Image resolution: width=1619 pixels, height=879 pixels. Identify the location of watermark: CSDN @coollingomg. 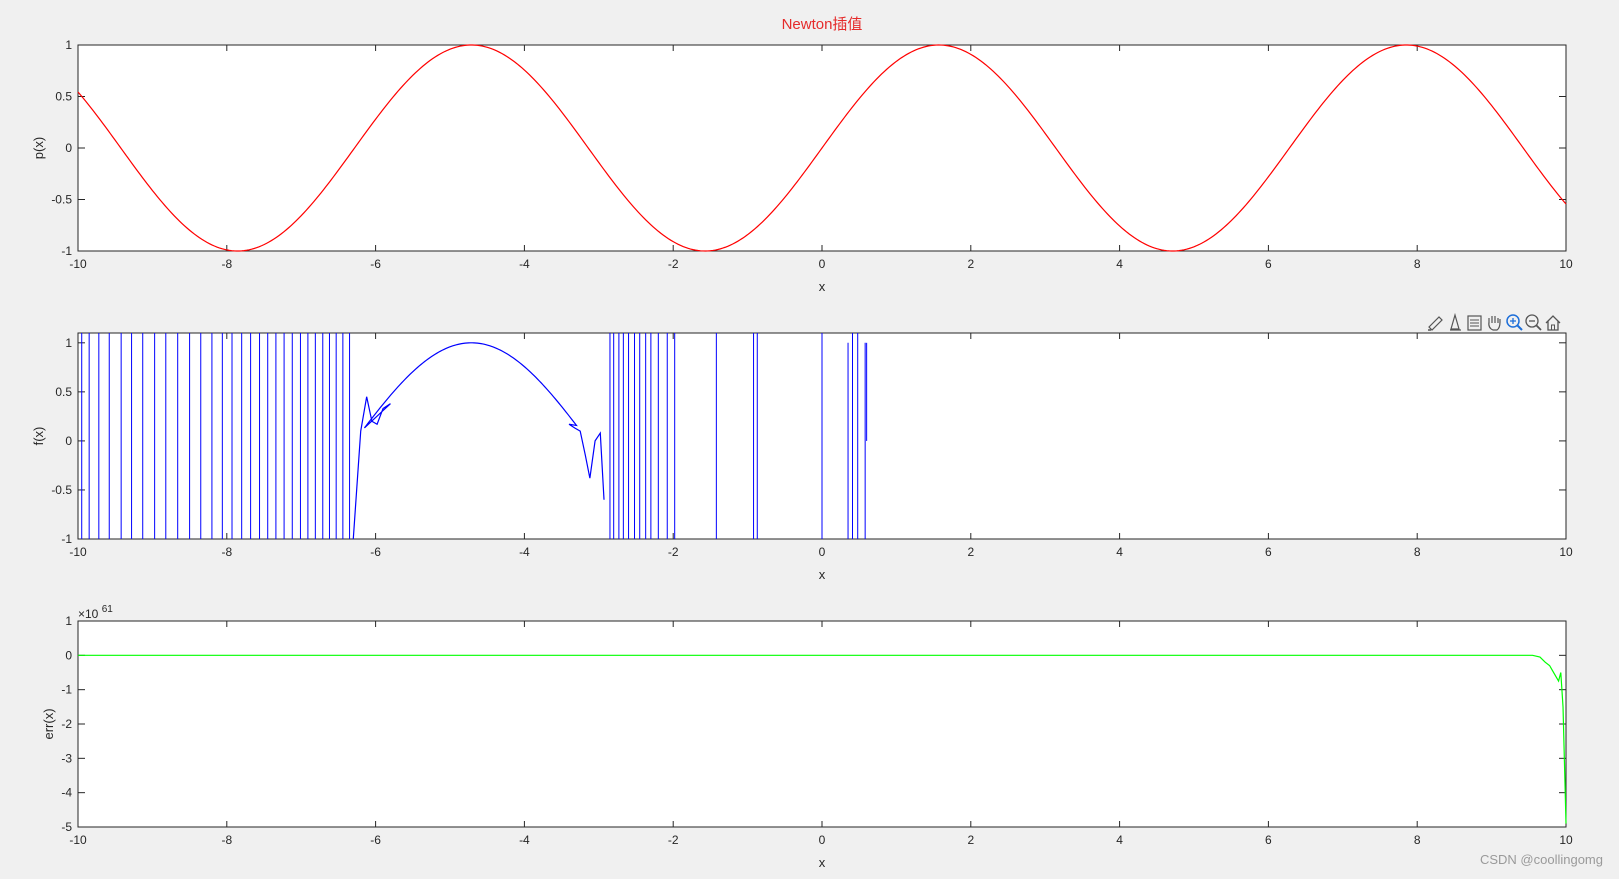
(1541, 859).